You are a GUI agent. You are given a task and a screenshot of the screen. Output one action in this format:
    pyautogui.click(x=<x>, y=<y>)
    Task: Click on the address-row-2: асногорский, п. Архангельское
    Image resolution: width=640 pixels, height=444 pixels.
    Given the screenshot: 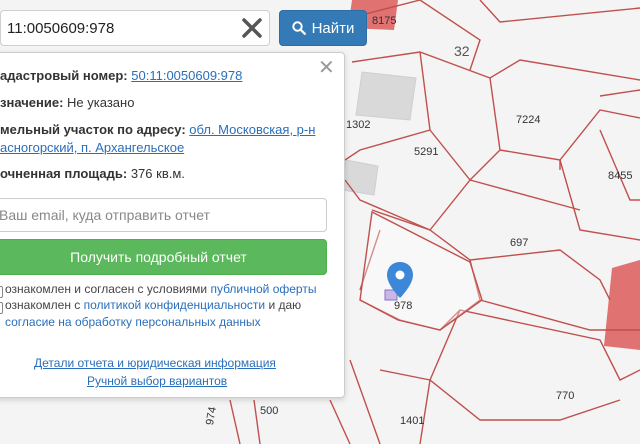 What is the action you would take?
    pyautogui.click(x=92, y=147)
    